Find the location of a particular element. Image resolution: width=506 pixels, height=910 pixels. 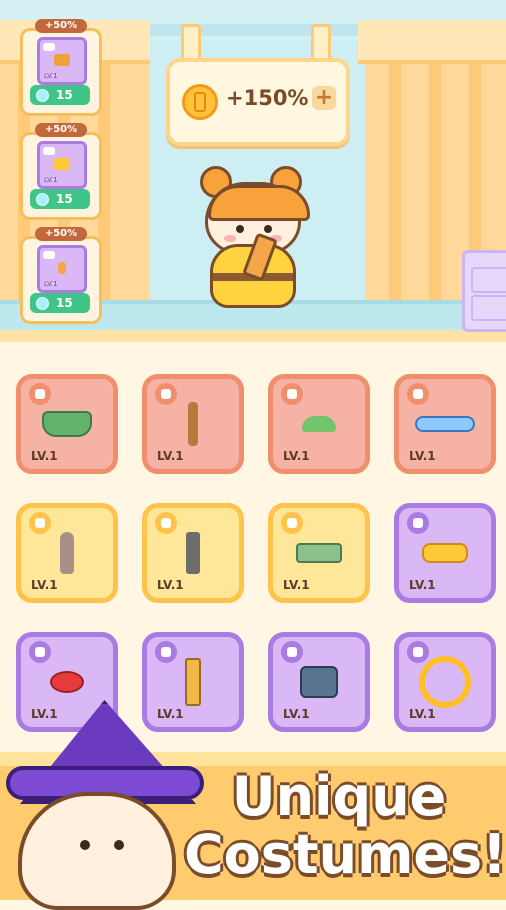

hamster-character is located at coordinates (255, 239).